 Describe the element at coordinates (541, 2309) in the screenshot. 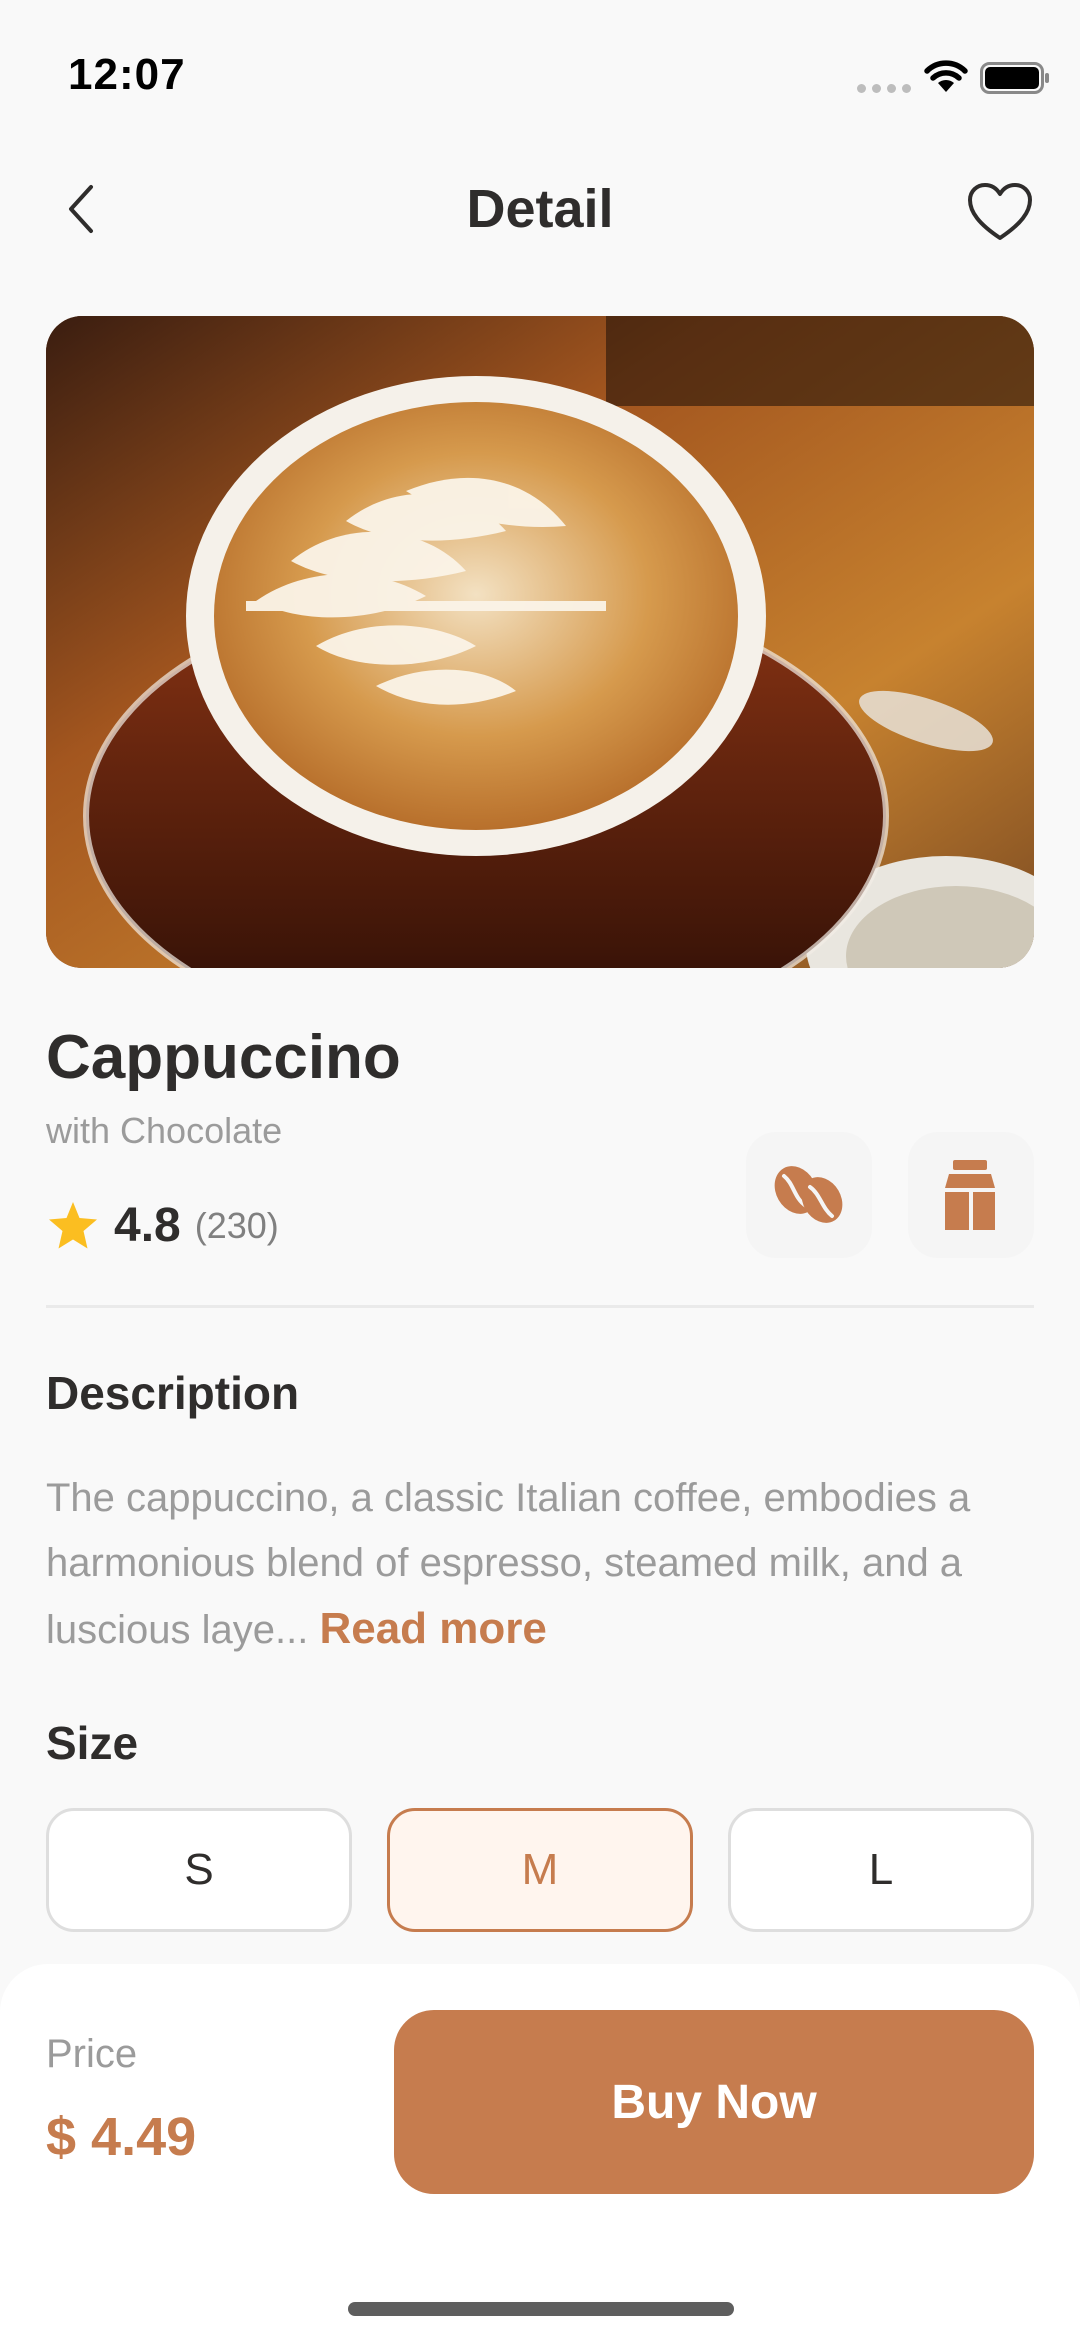

I see `home-indicator` at that location.